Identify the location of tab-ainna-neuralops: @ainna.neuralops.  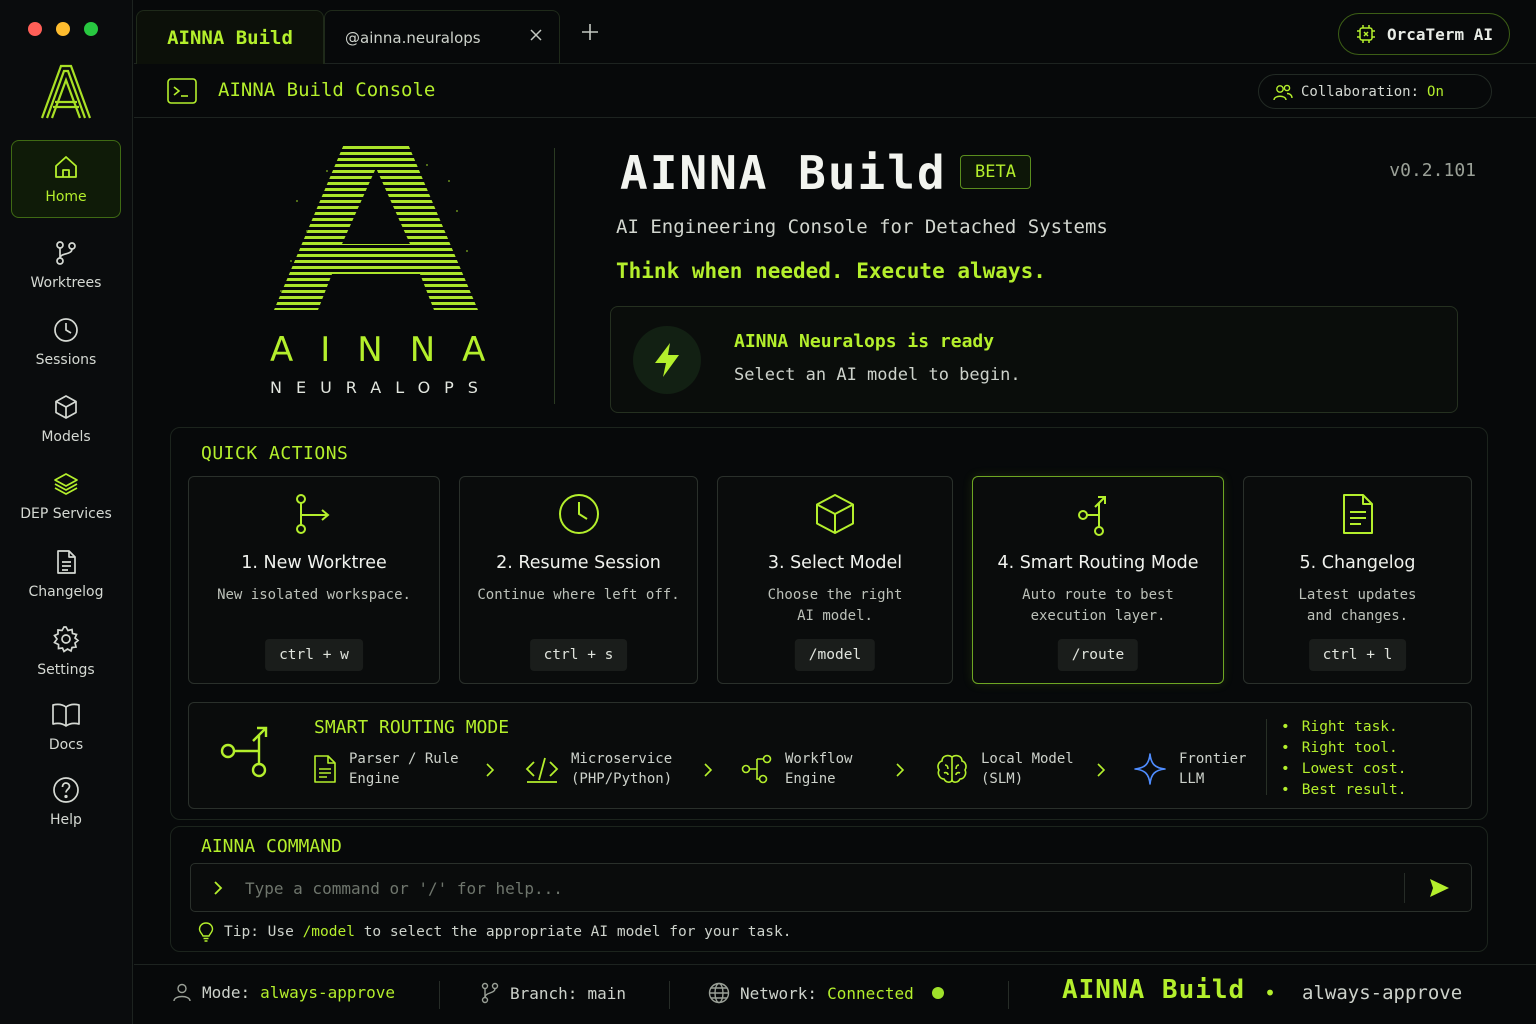
(442, 37).